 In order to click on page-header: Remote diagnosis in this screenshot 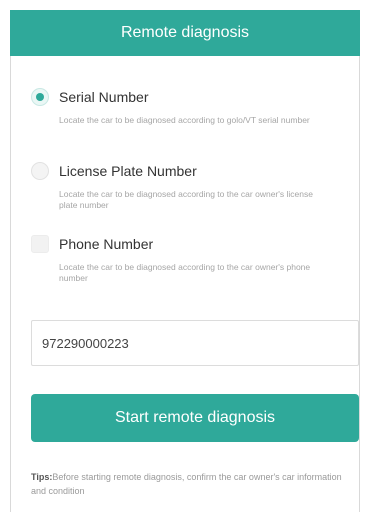, I will do `click(185, 33)`.